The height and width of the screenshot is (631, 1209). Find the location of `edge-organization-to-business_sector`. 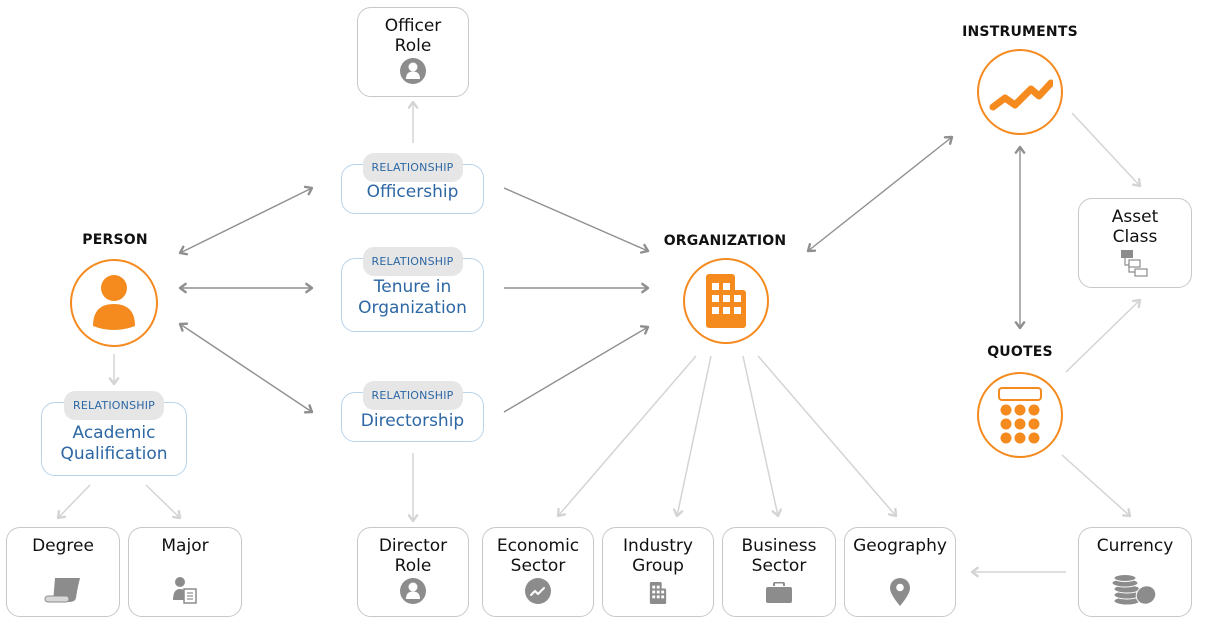

edge-organization-to-business_sector is located at coordinates (760, 436).